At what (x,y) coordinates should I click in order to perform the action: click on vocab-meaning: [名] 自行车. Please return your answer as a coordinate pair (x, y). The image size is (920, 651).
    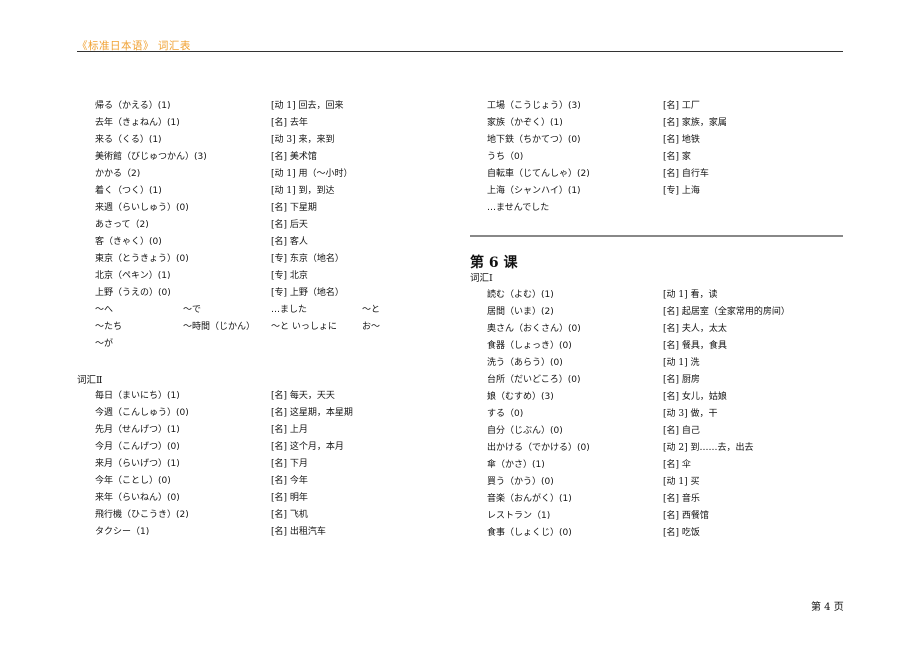
    Looking at the image, I should click on (686, 174).